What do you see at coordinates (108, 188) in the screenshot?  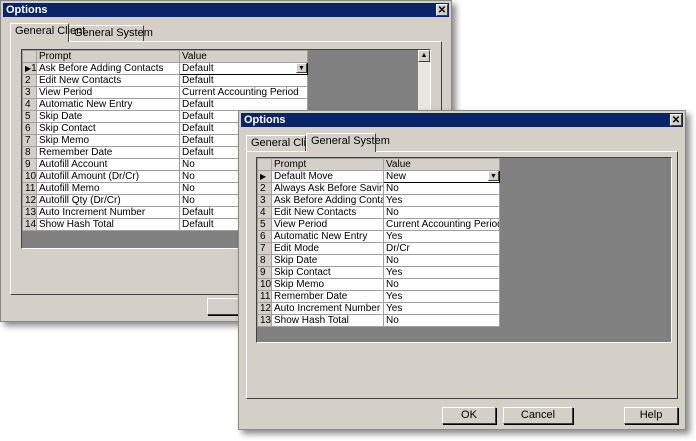 I see `prompt-cell: Autofill Memo` at bounding box center [108, 188].